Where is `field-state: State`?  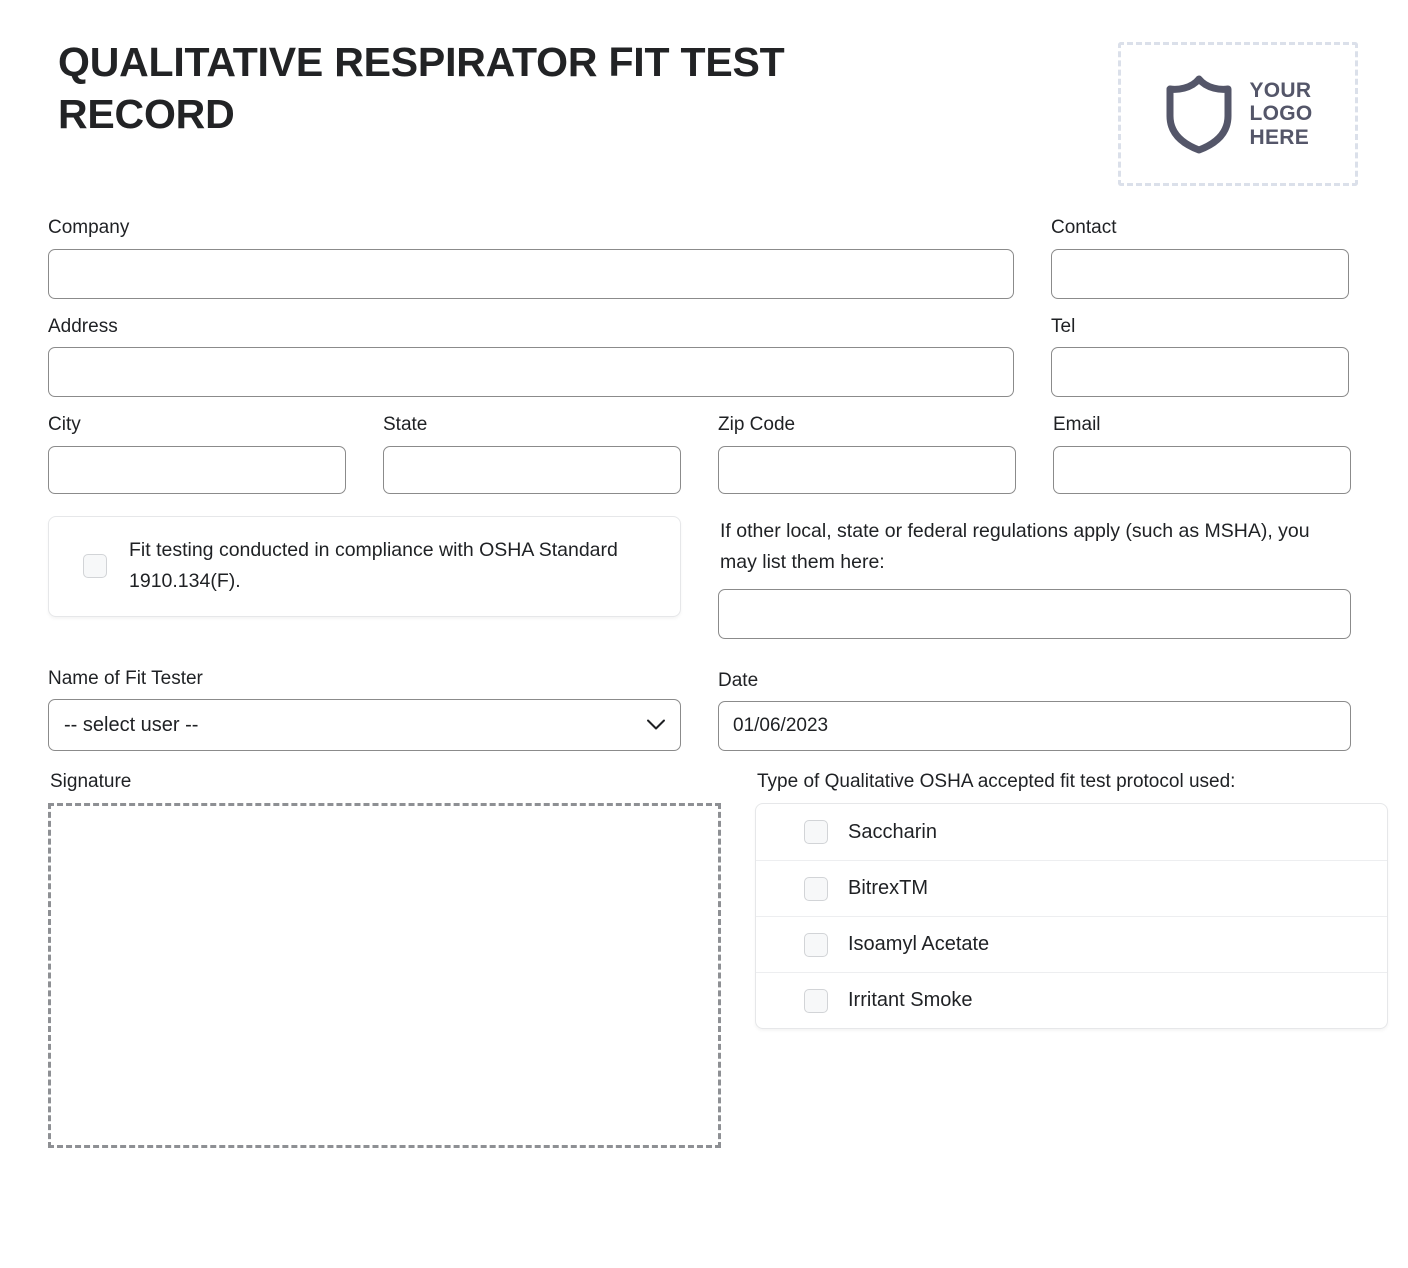
field-state: State is located at coordinates (532, 452).